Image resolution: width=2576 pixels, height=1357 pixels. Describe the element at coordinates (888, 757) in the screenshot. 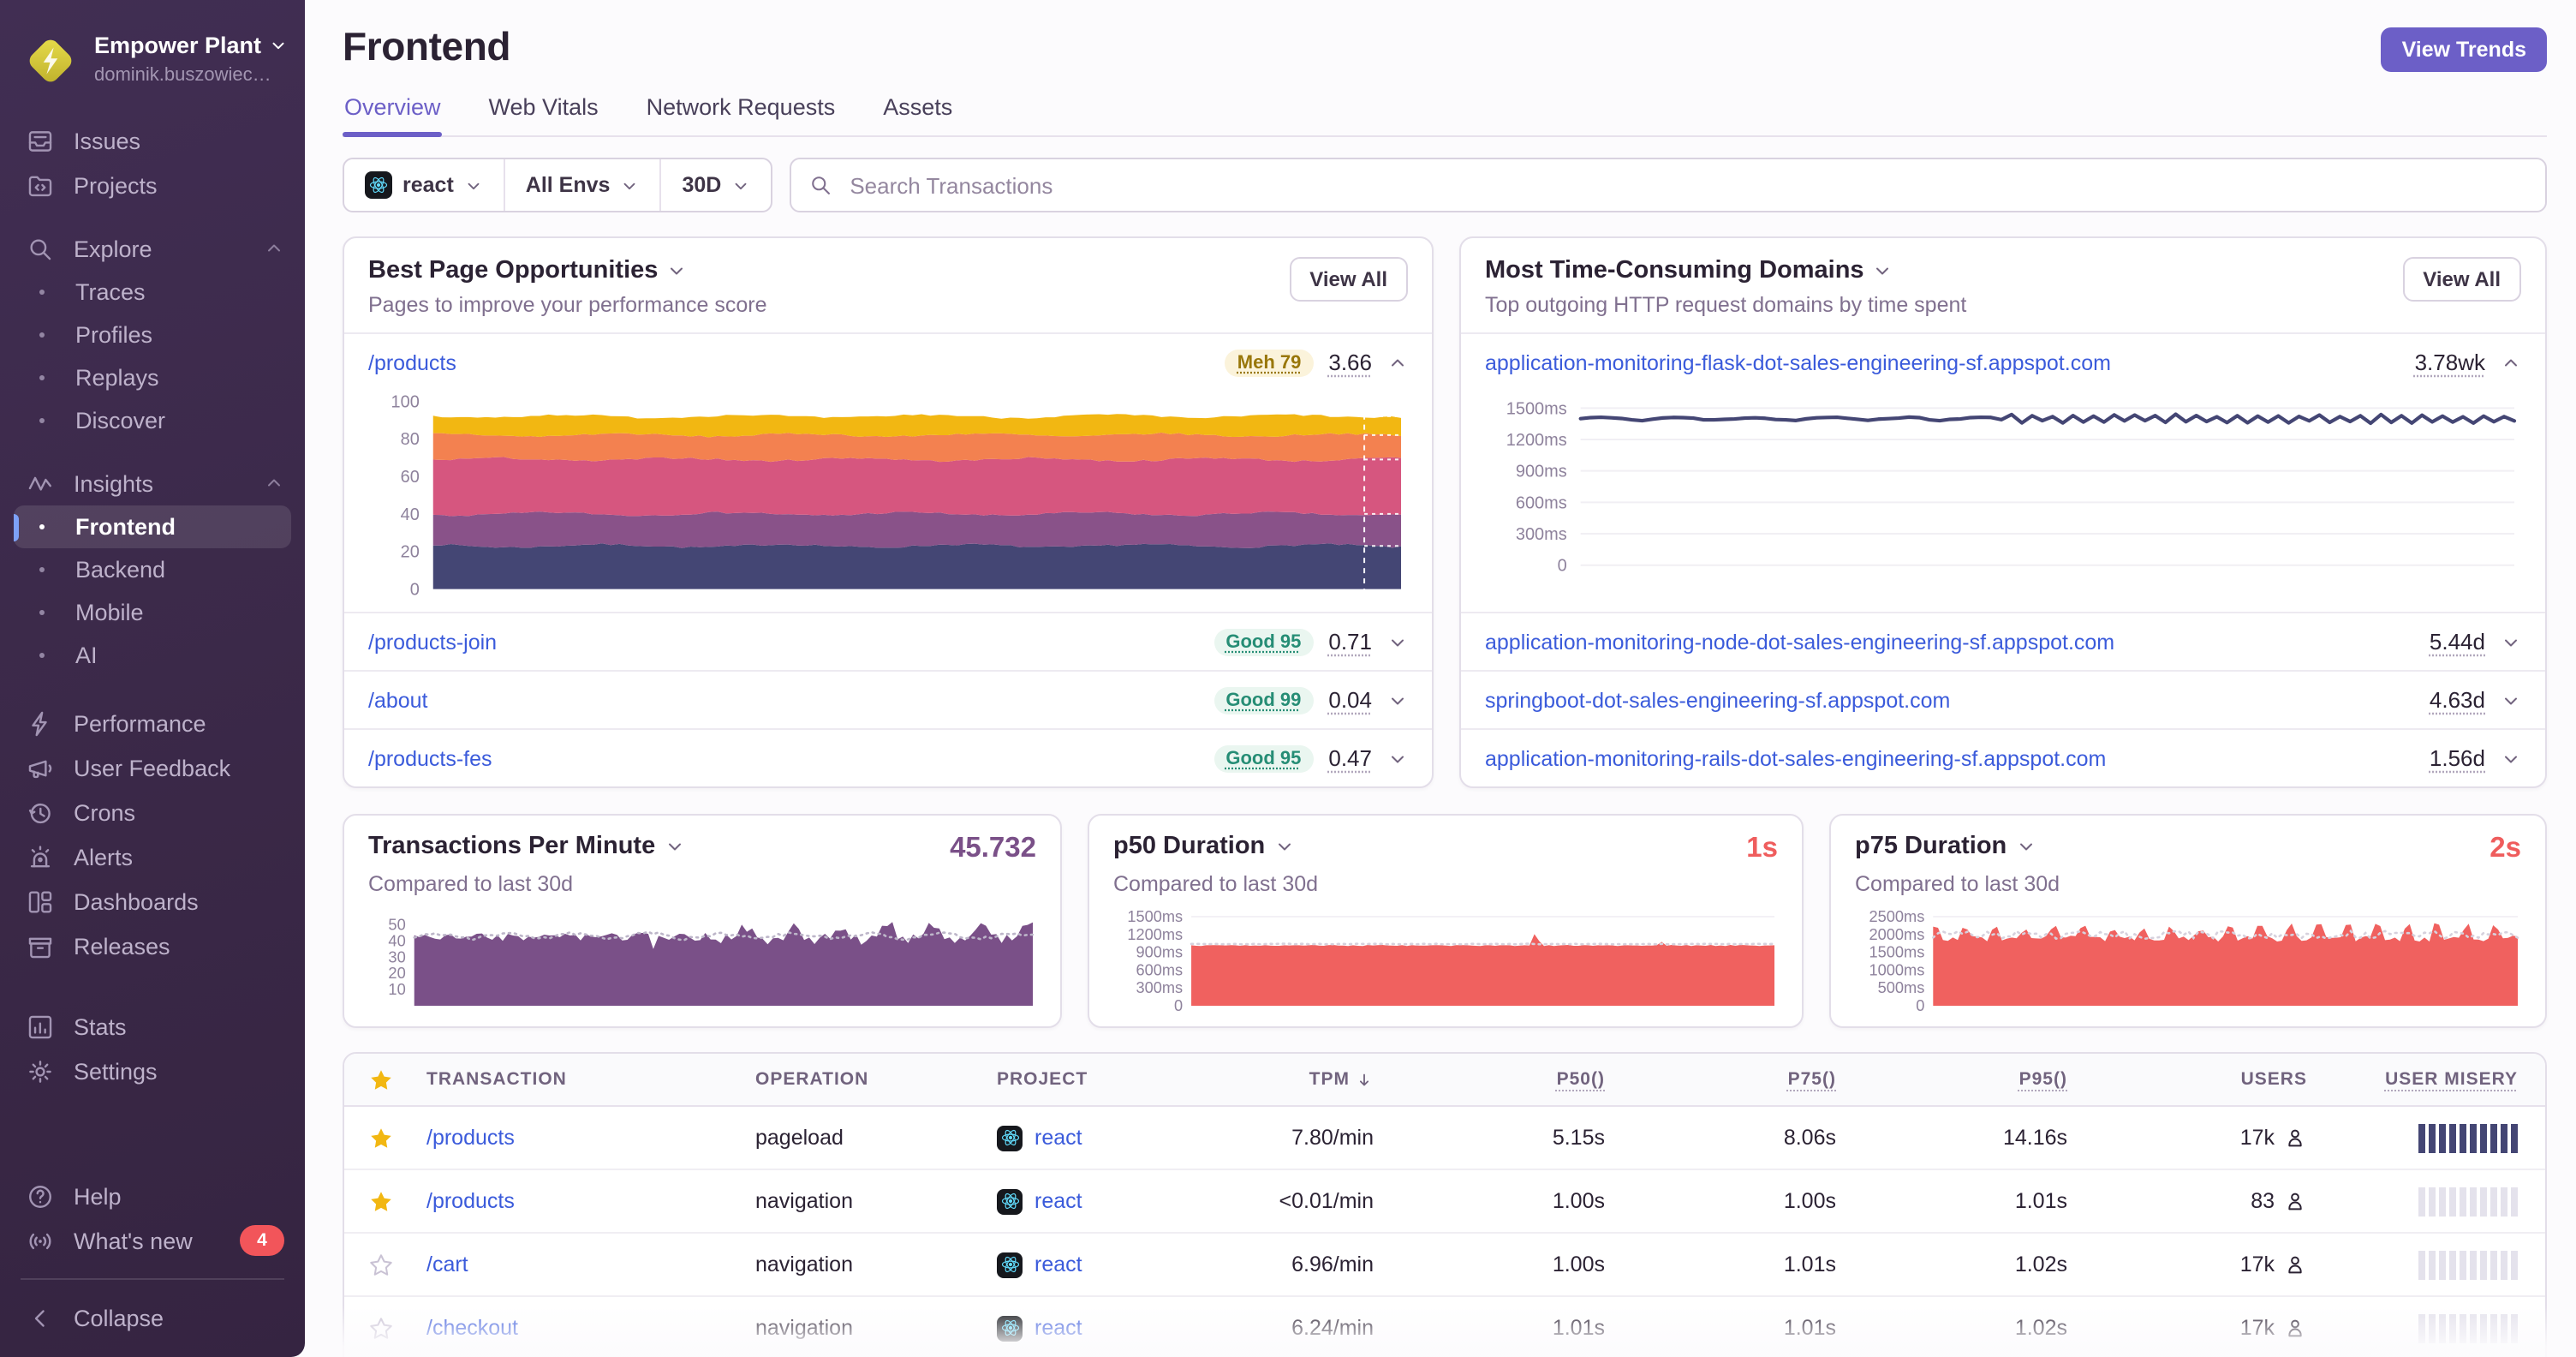

I see `page-row: /products-fes Good 95 0.47` at that location.